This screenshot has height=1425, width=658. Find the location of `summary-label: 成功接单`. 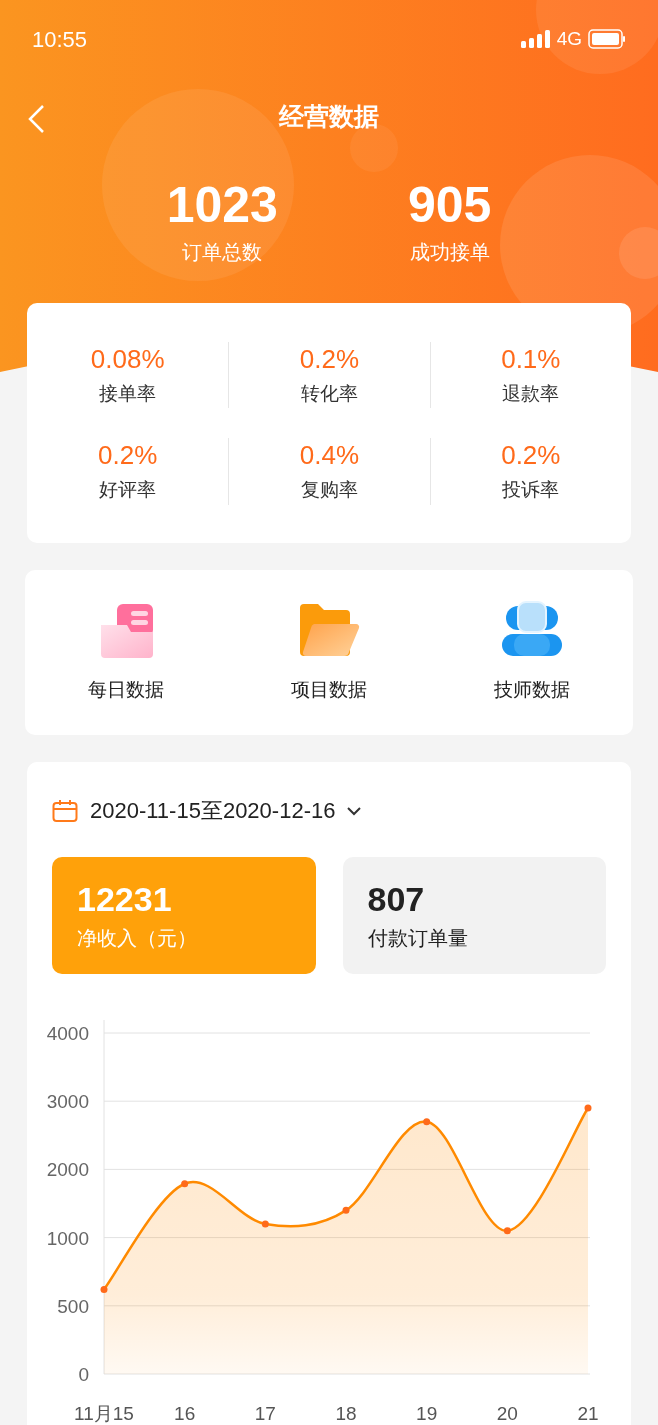

summary-label: 成功接单 is located at coordinates (449, 252).